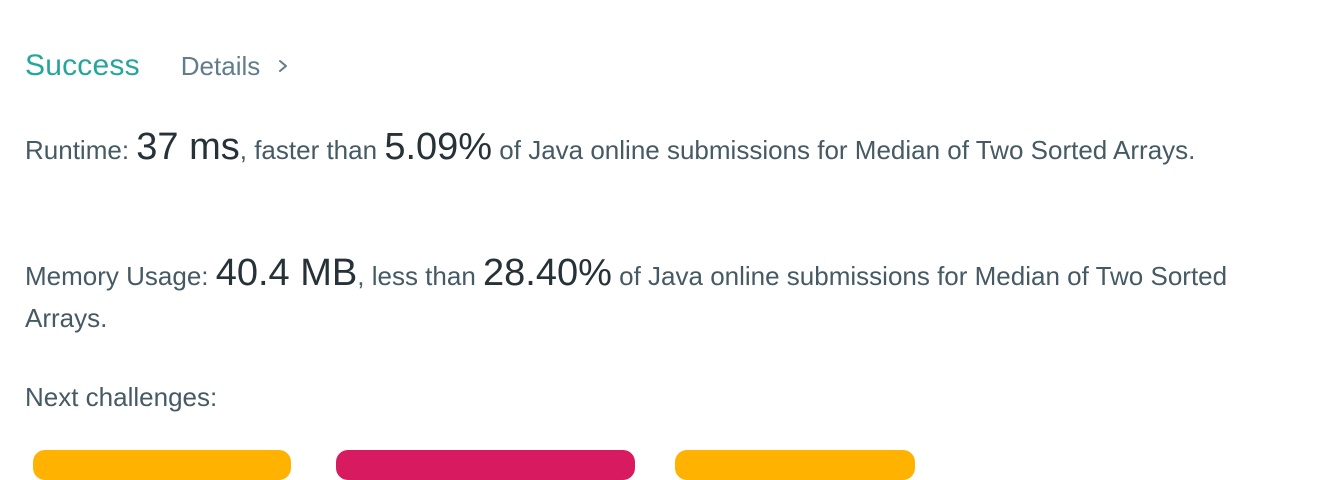 The height and width of the screenshot is (480, 1322). What do you see at coordinates (438, 147) in the screenshot?
I see `runtime-percent: 5.09%` at bounding box center [438, 147].